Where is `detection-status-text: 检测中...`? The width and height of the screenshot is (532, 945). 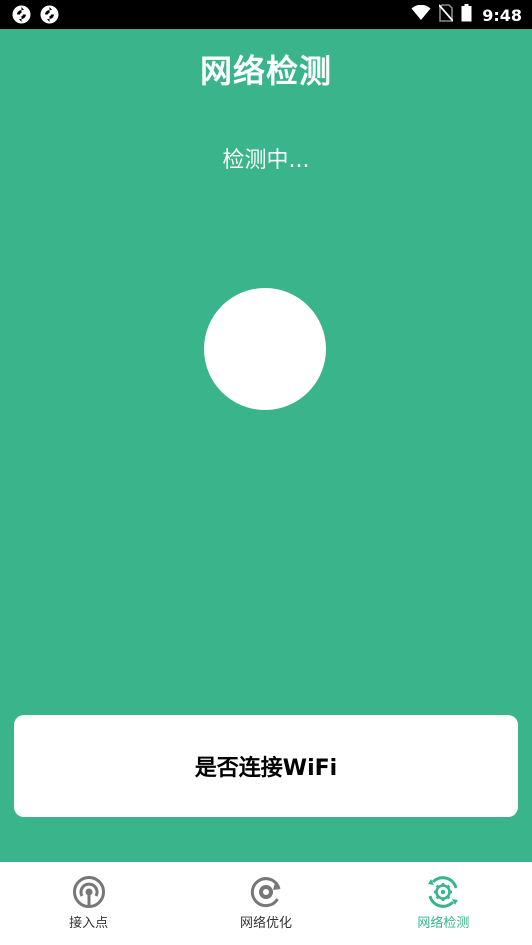 detection-status-text: 检测中... is located at coordinates (266, 160).